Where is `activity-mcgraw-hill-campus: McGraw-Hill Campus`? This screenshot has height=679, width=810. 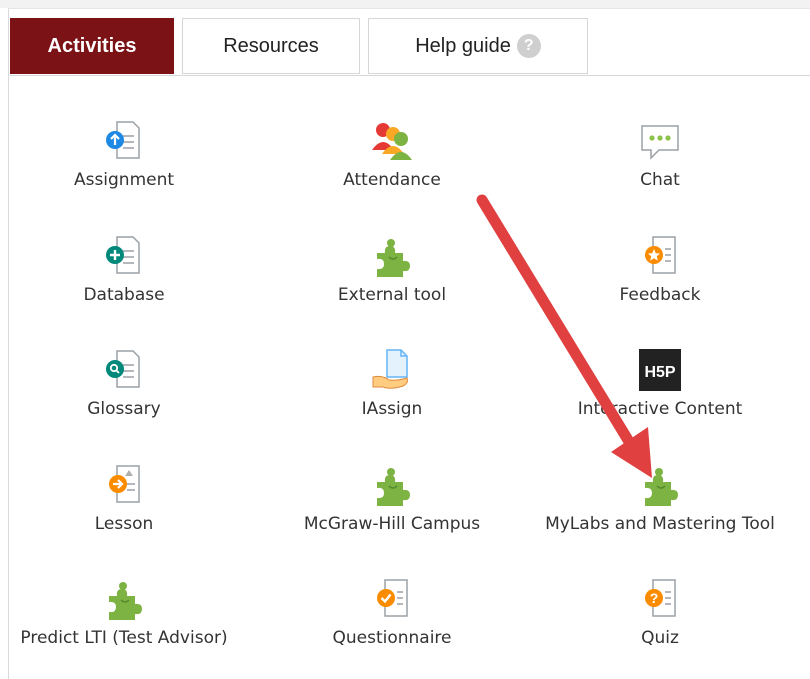 activity-mcgraw-hill-campus: McGraw-Hill Campus is located at coordinates (392, 510).